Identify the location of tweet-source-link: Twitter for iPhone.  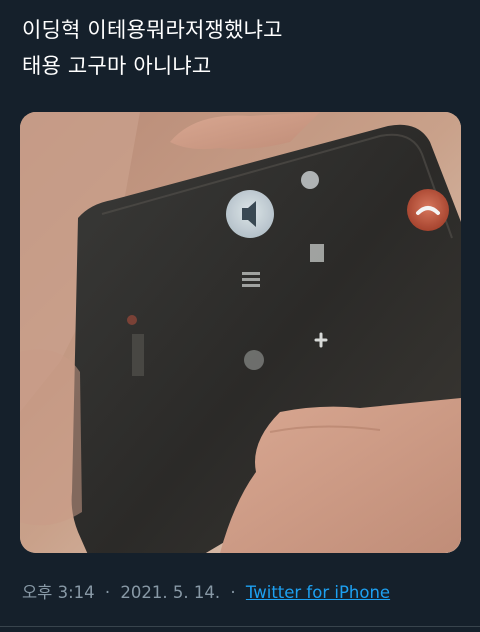
(318, 592).